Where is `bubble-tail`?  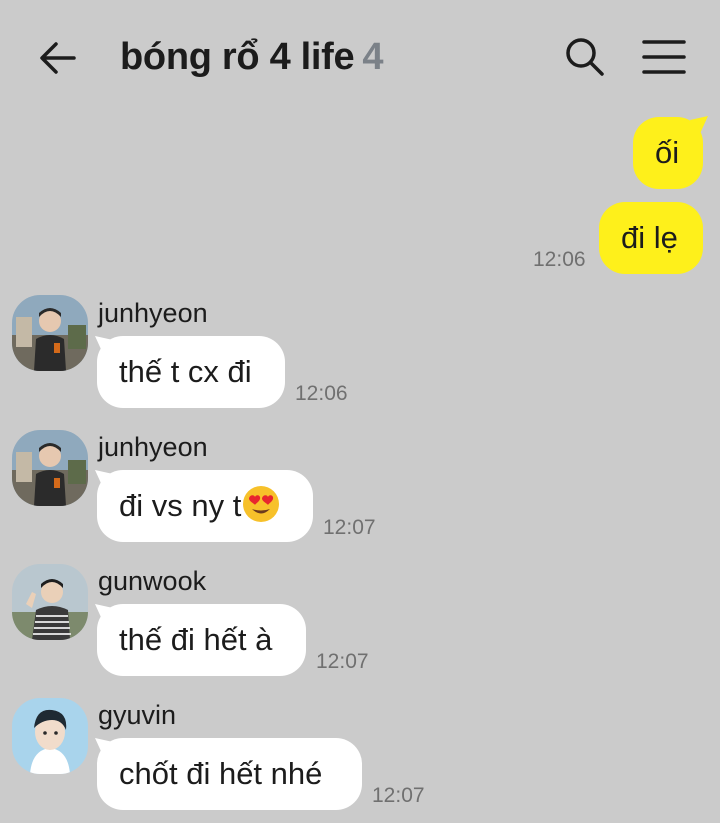 bubble-tail is located at coordinates (699, 127).